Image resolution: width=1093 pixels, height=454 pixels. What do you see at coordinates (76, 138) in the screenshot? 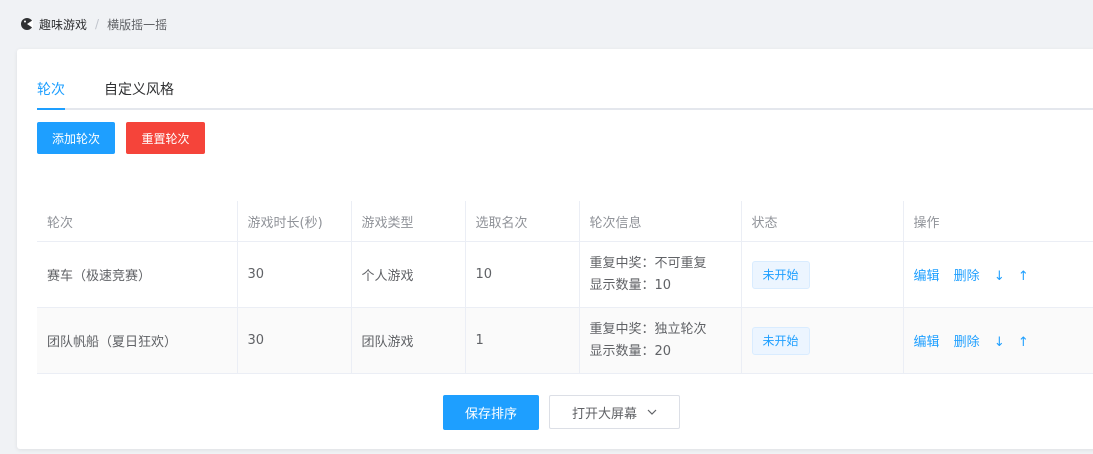
I see `add-round-button: 添加轮次` at bounding box center [76, 138].